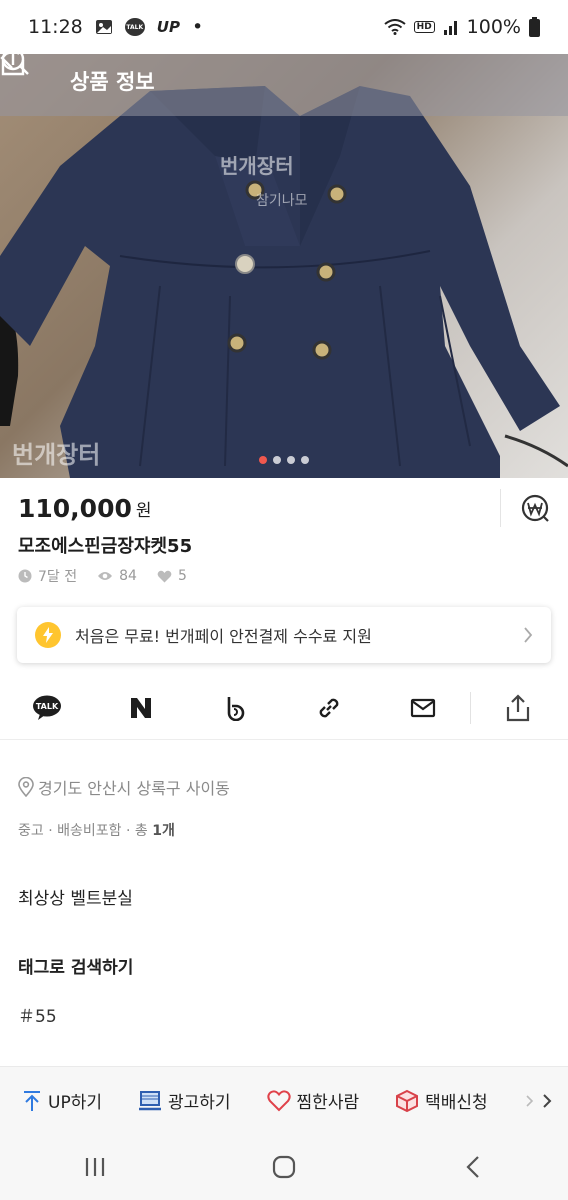  Describe the element at coordinates (76, 968) in the screenshot. I see `tag-section-heading: 태그로 검색하기` at that location.